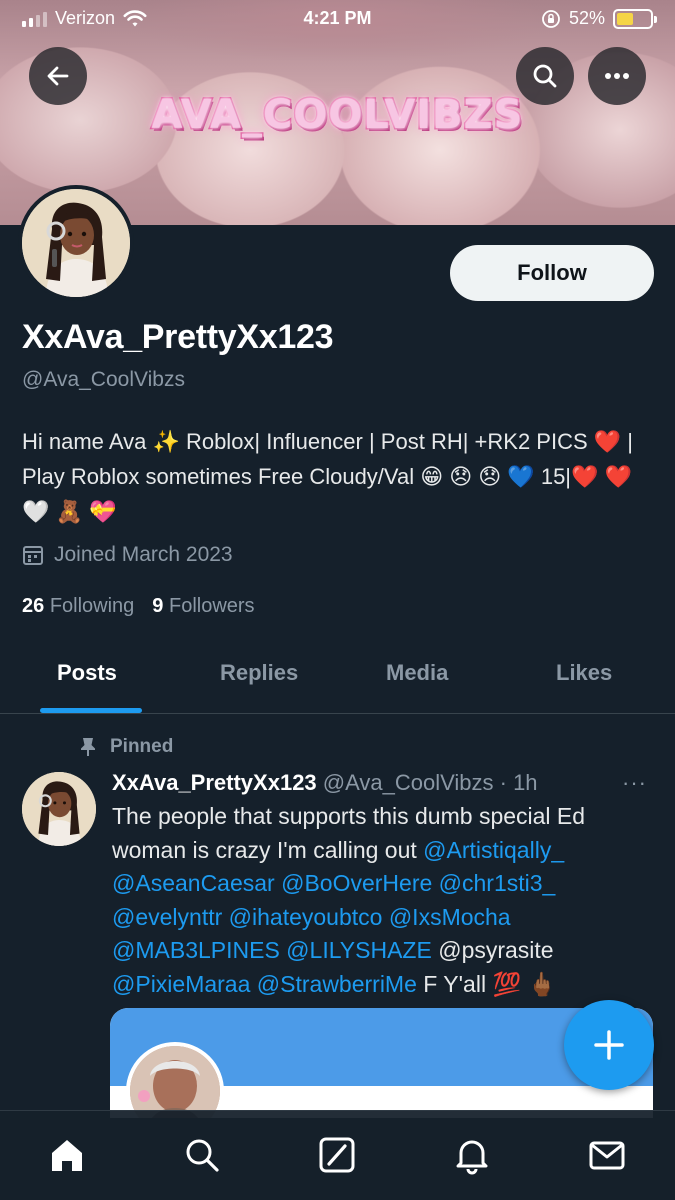 The image size is (675, 1200). Describe the element at coordinates (87, 673) in the screenshot. I see `tab-posts: Posts` at that location.